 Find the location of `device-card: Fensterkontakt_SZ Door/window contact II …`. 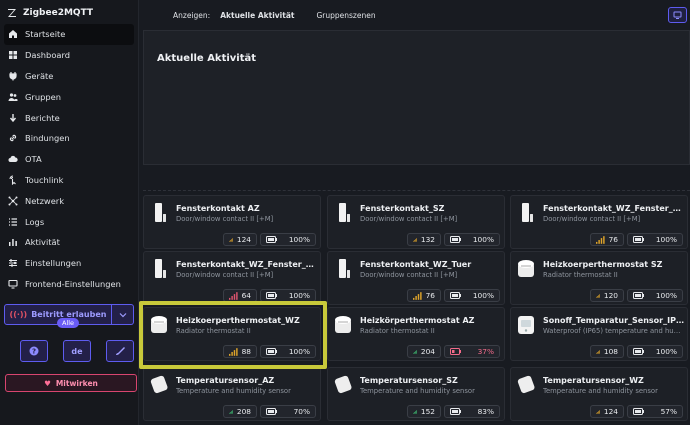

device-card: Fensterkontakt_SZ Door/window contact II … is located at coordinates (416, 222).